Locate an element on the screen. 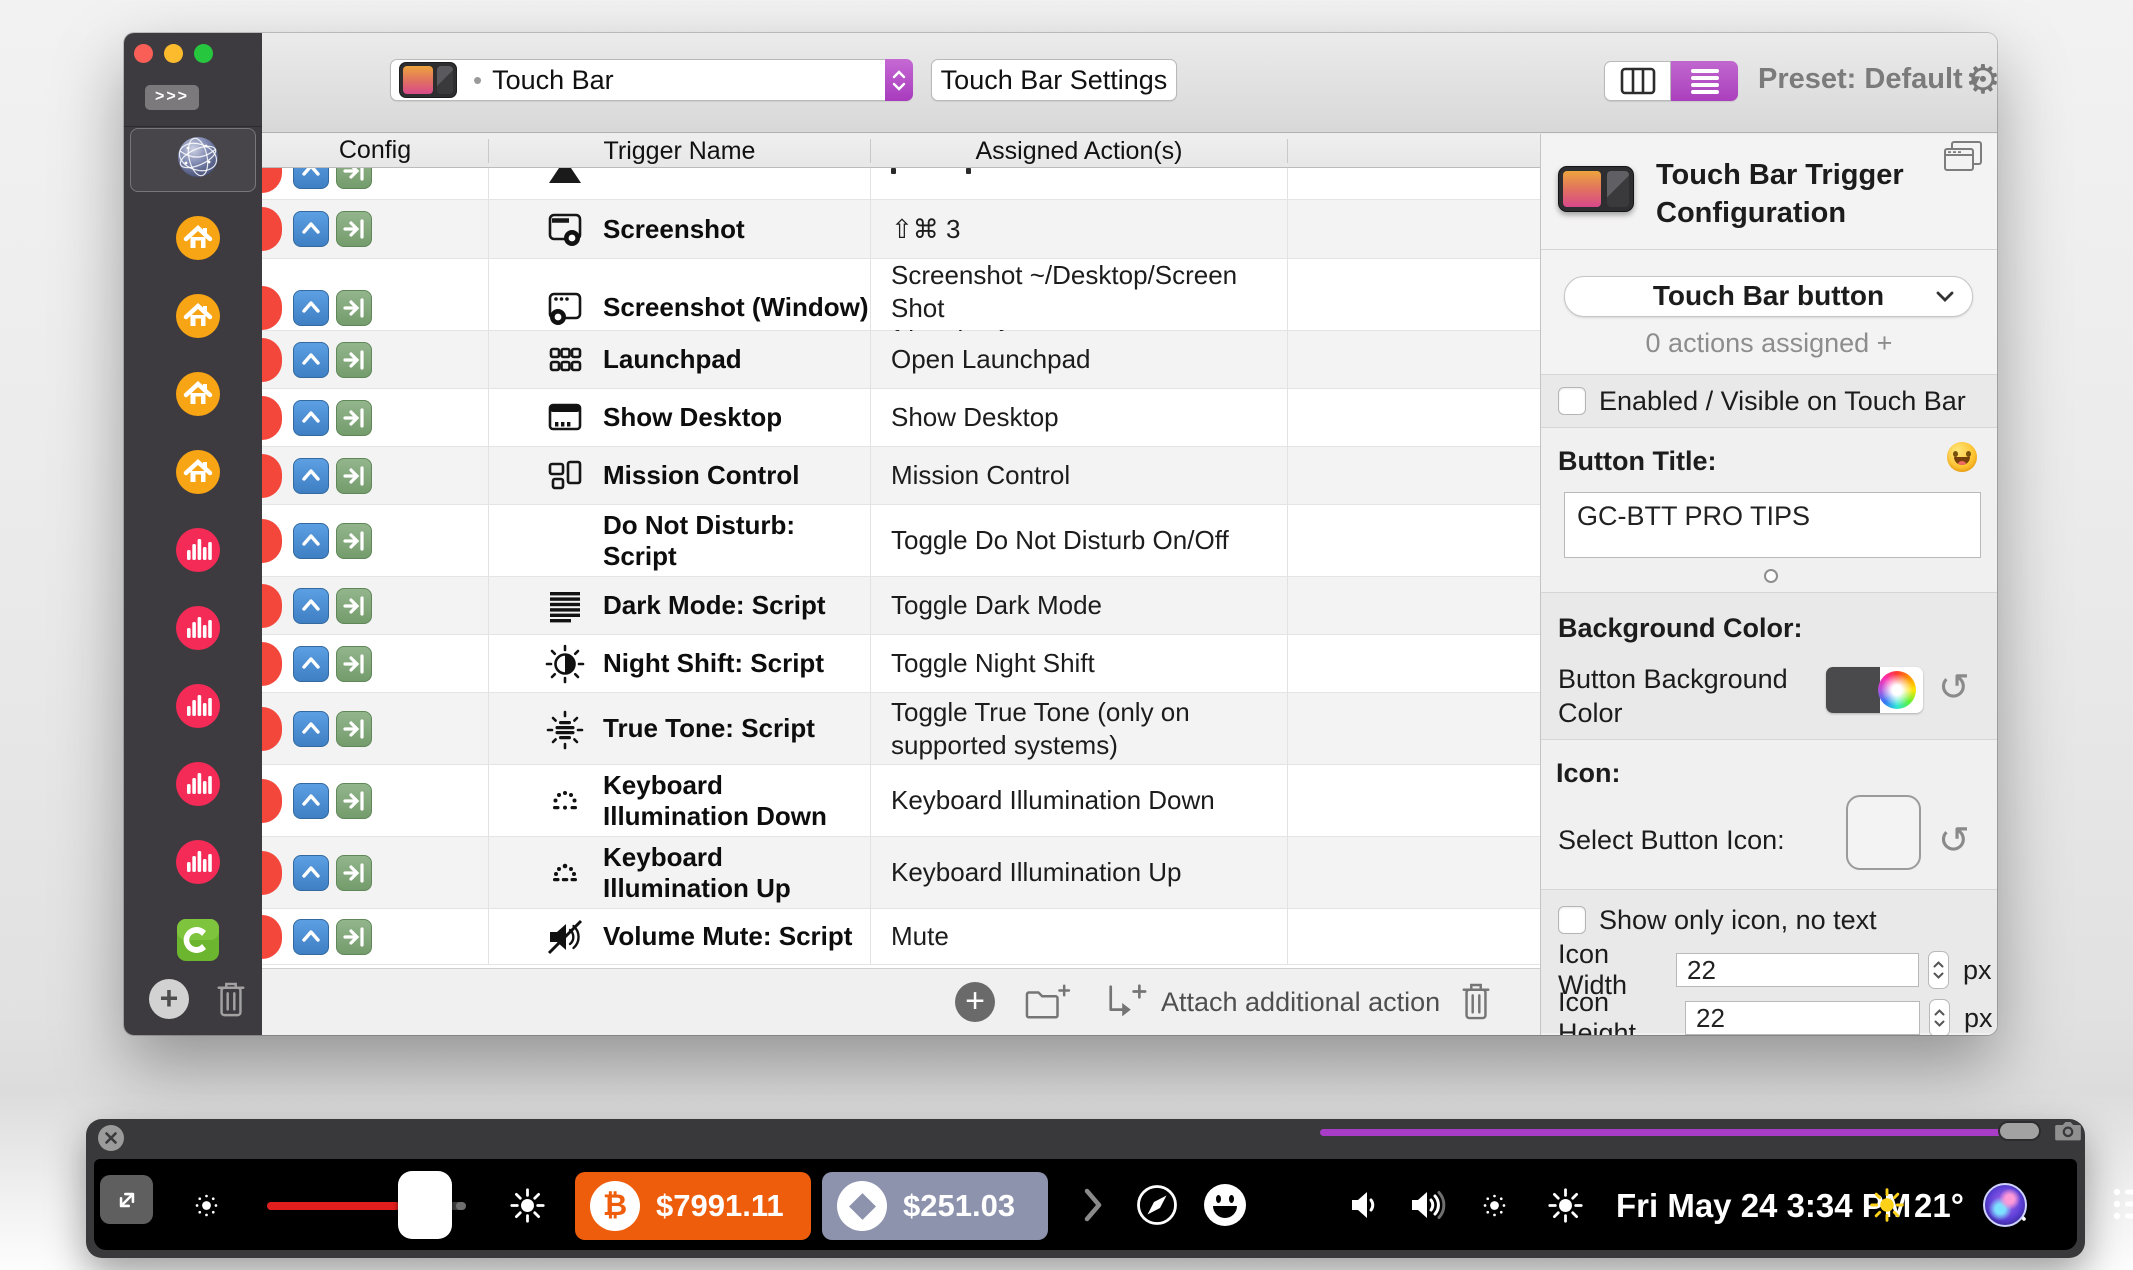 The height and width of the screenshot is (1270, 2133). icon-height-stepper is located at coordinates (1939, 1017).